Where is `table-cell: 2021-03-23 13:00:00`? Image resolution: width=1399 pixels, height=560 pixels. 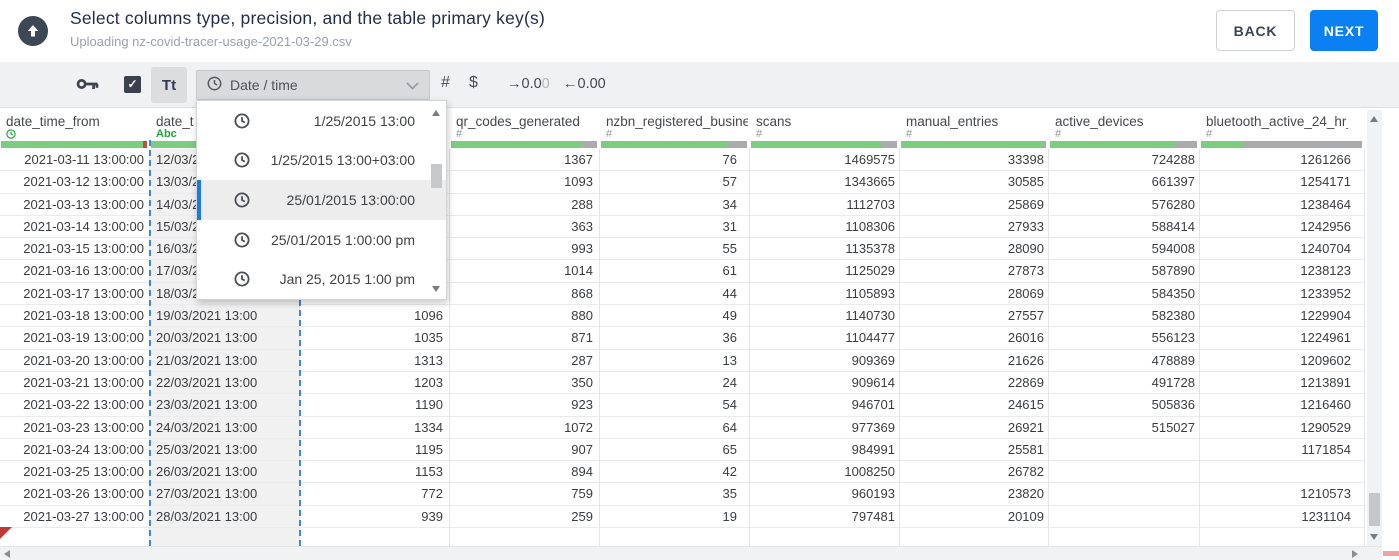 table-cell: 2021-03-23 13:00:00 is located at coordinates (75, 427).